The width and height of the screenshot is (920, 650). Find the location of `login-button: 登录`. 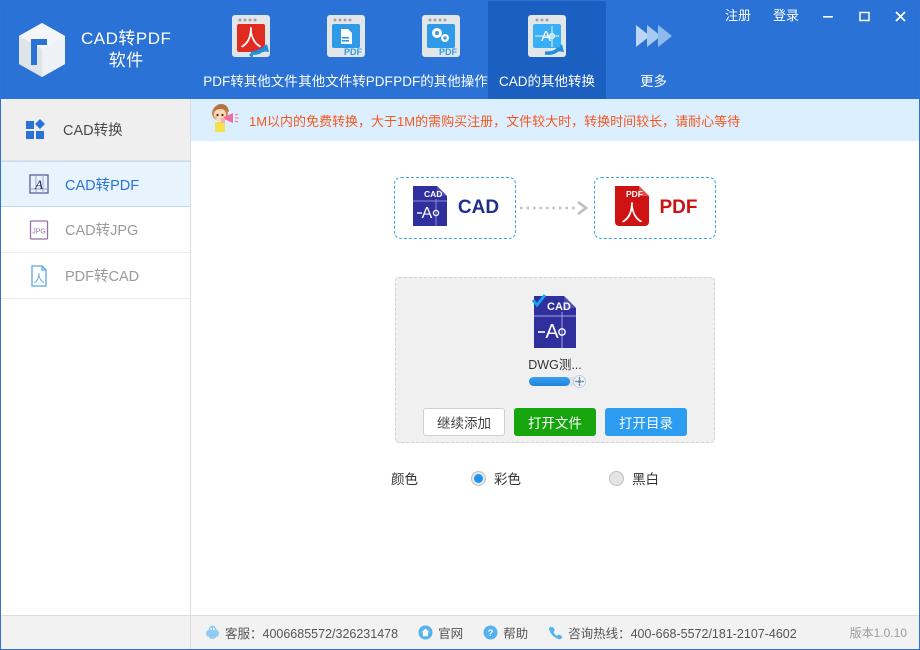

login-button: 登录 is located at coordinates (786, 16).